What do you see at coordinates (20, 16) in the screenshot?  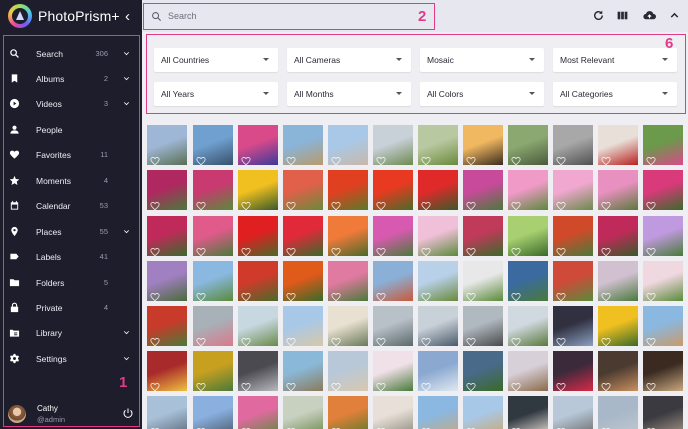 I see `photoprism-logo-icon` at bounding box center [20, 16].